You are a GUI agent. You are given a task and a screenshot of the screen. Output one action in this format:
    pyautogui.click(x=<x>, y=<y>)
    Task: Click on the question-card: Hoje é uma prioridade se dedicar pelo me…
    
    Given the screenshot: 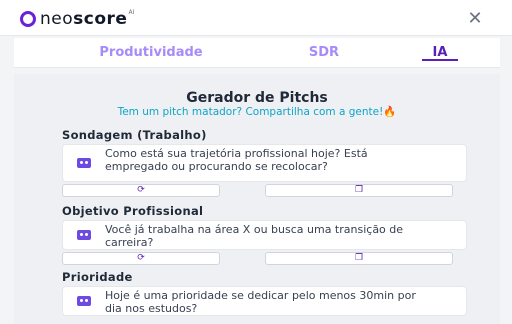 What is the action you would take?
    pyautogui.click(x=264, y=301)
    